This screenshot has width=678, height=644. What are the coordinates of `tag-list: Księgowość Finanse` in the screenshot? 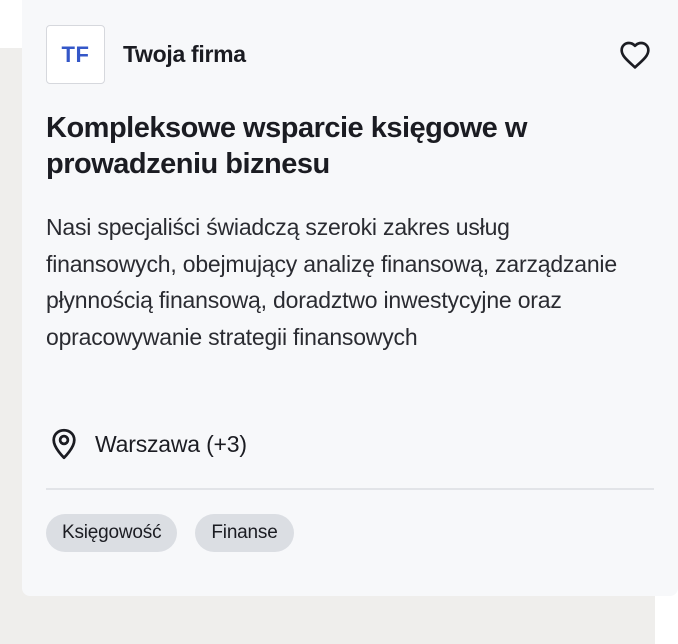 It's located at (170, 533).